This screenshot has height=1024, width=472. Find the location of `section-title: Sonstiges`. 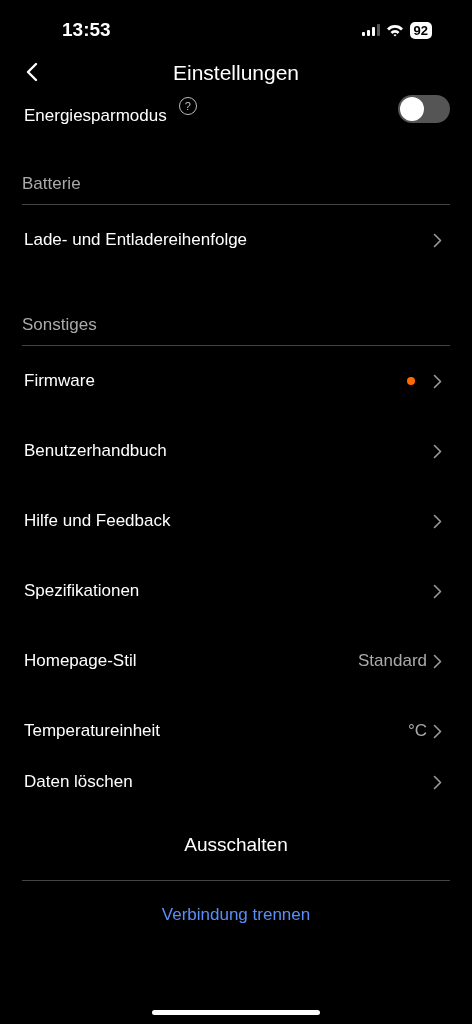

section-title: Sonstiges is located at coordinates (59, 325).